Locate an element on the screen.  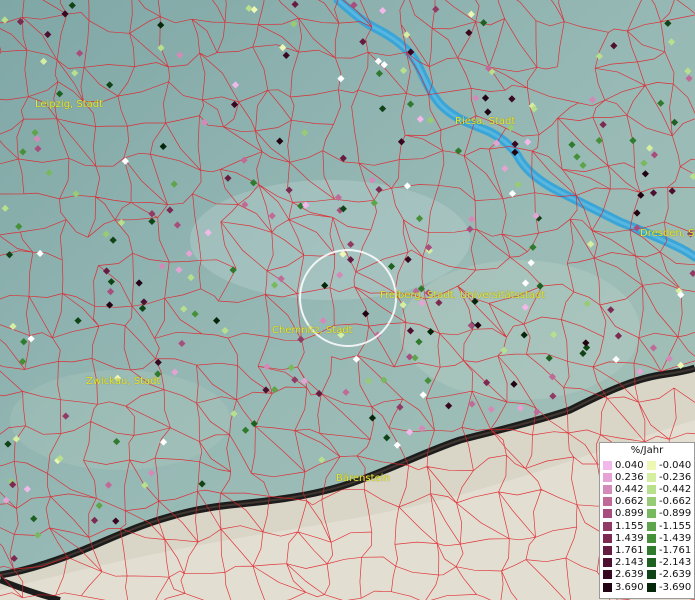
legend-label: -0.236 is located at coordinates (675, 477).